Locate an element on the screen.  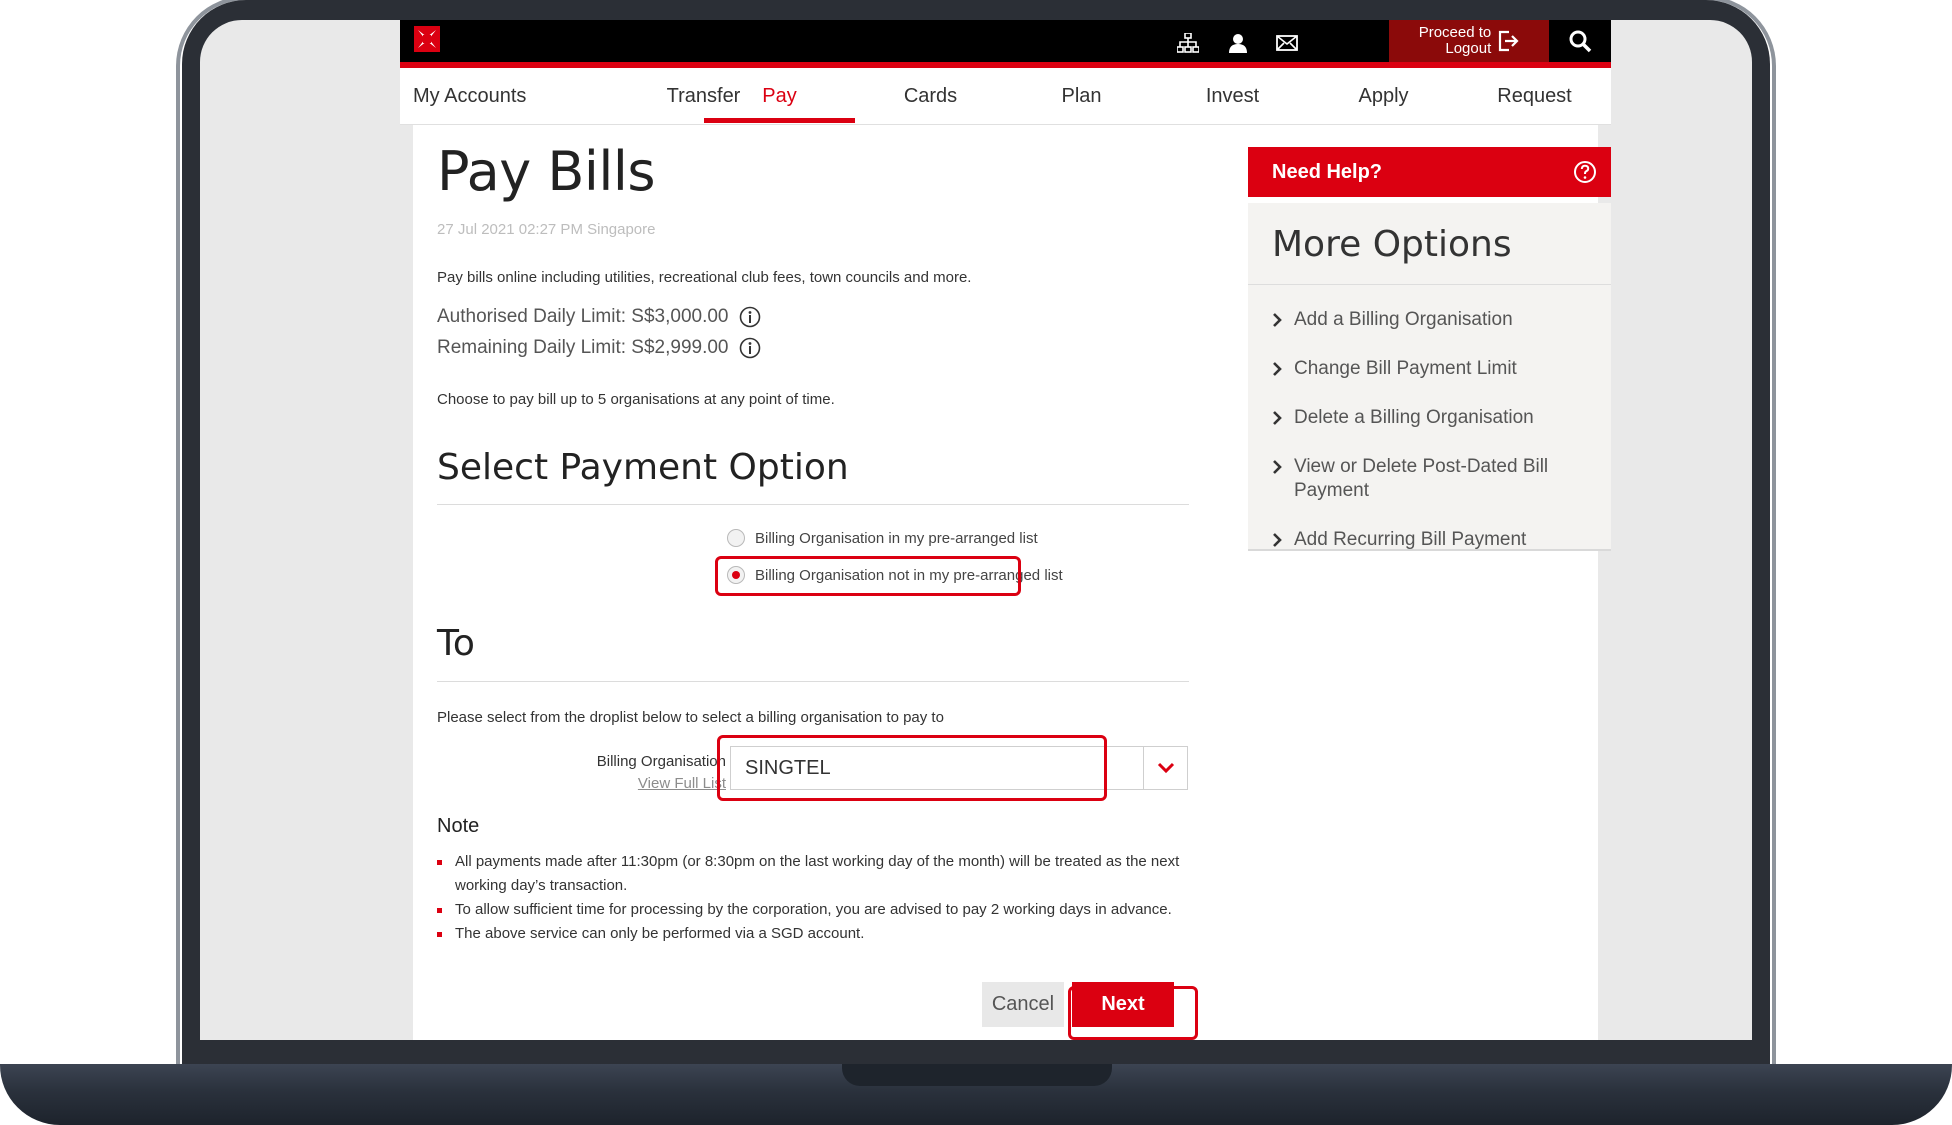
option-label: Add a Billing Organisation is located at coordinates (1403, 319).